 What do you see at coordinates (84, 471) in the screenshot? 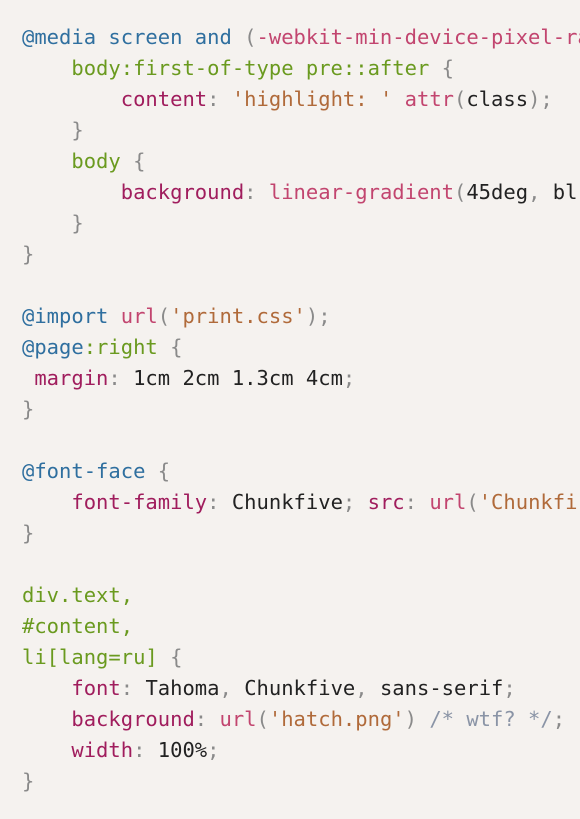
I see `code-token-at-rule: @font-face` at bounding box center [84, 471].